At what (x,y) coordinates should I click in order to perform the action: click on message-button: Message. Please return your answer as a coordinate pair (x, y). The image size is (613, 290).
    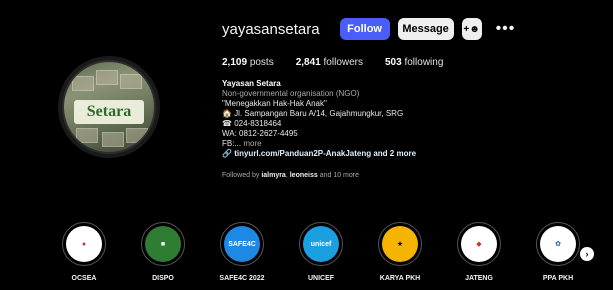
    Looking at the image, I should click on (425, 29).